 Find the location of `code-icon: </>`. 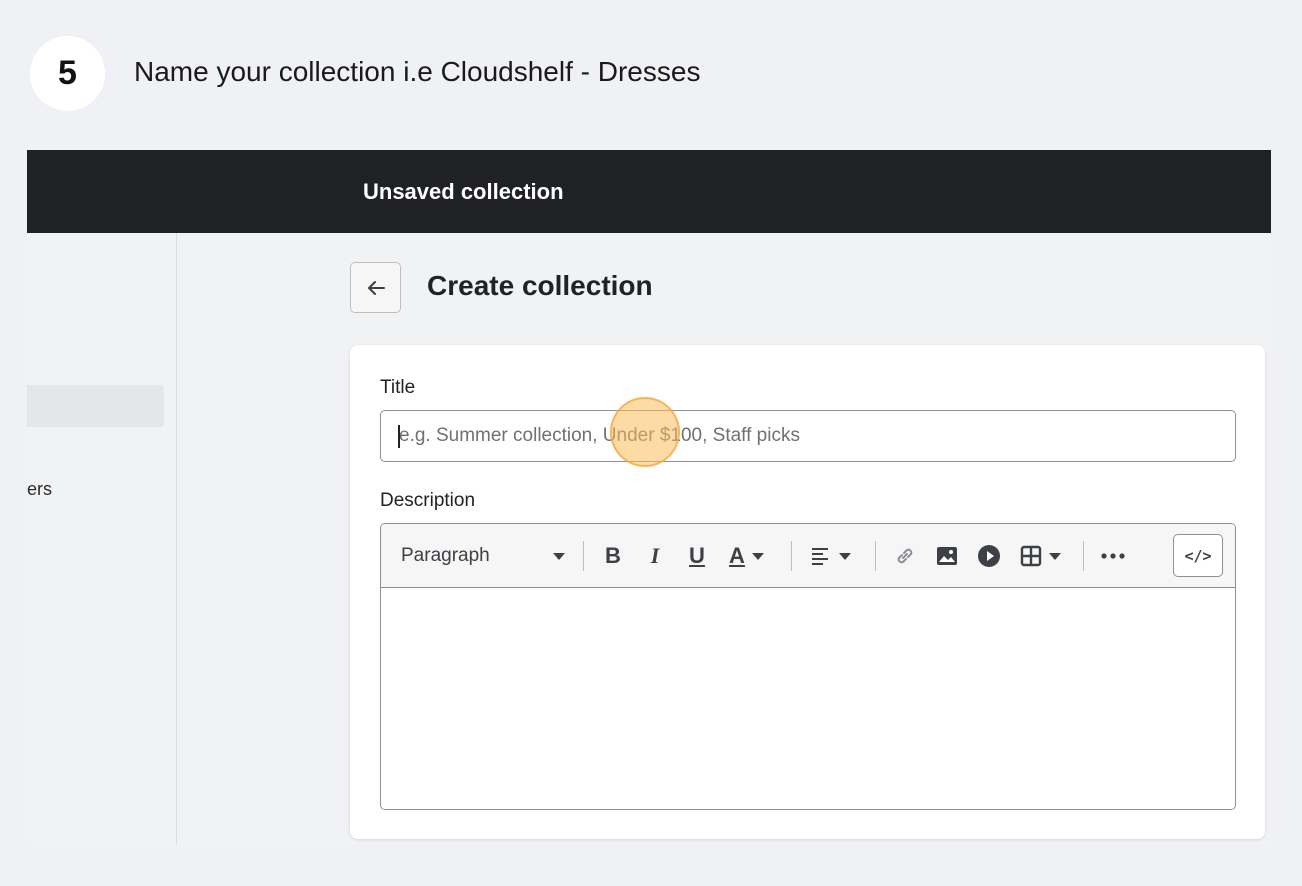

code-icon: </> is located at coordinates (1198, 555).